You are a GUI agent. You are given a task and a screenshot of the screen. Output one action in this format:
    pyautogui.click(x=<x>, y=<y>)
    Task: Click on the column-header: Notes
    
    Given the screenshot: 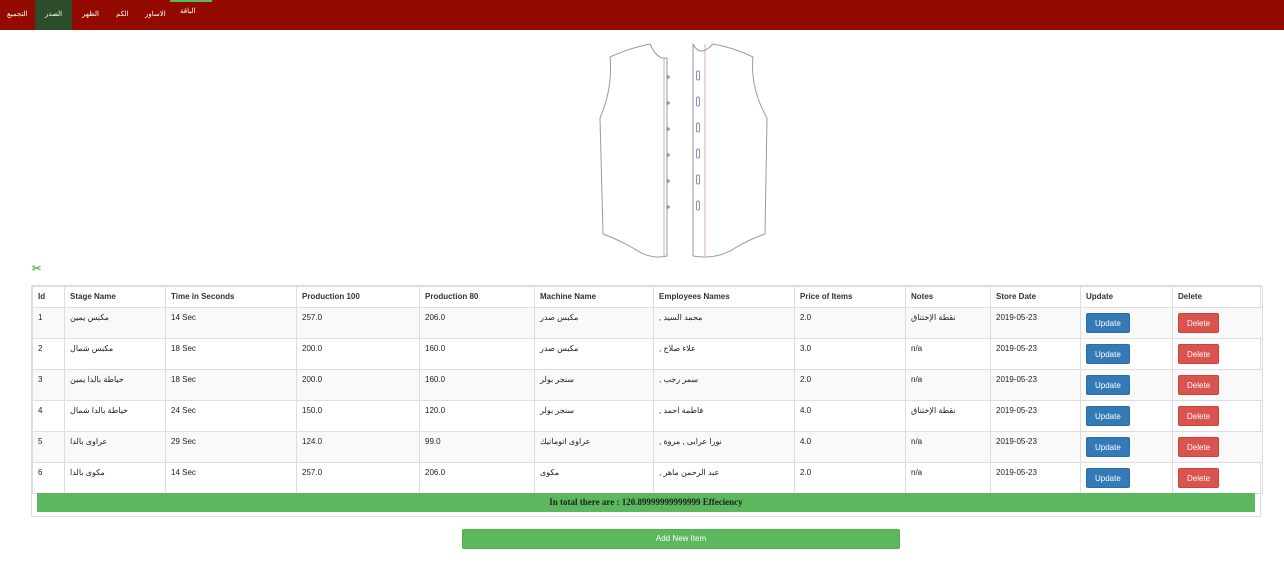 What is the action you would take?
    pyautogui.click(x=948, y=297)
    